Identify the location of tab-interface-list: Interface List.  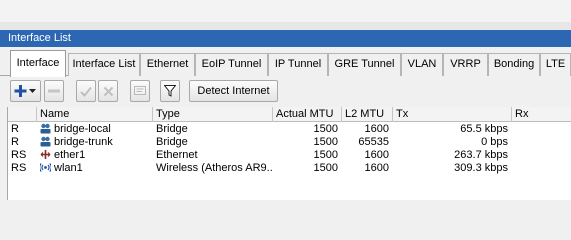
(104, 64).